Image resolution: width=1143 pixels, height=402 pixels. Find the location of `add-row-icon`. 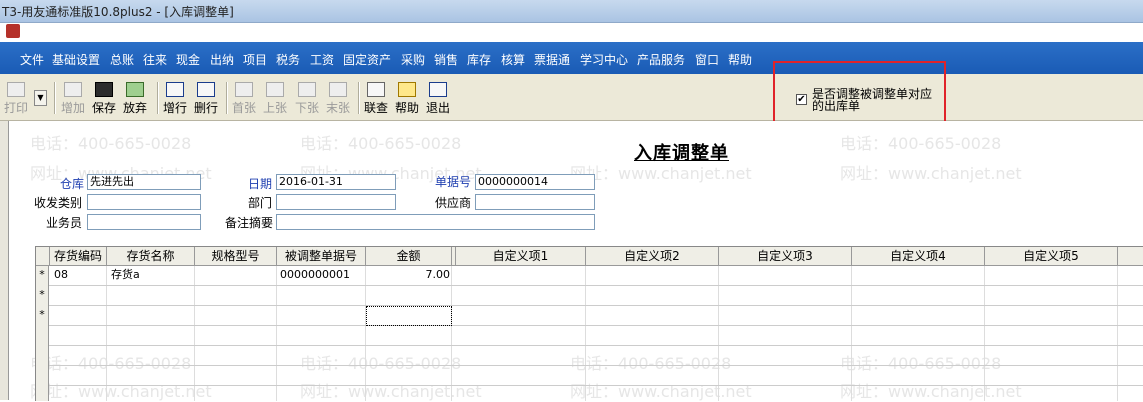

add-row-icon is located at coordinates (175, 89).